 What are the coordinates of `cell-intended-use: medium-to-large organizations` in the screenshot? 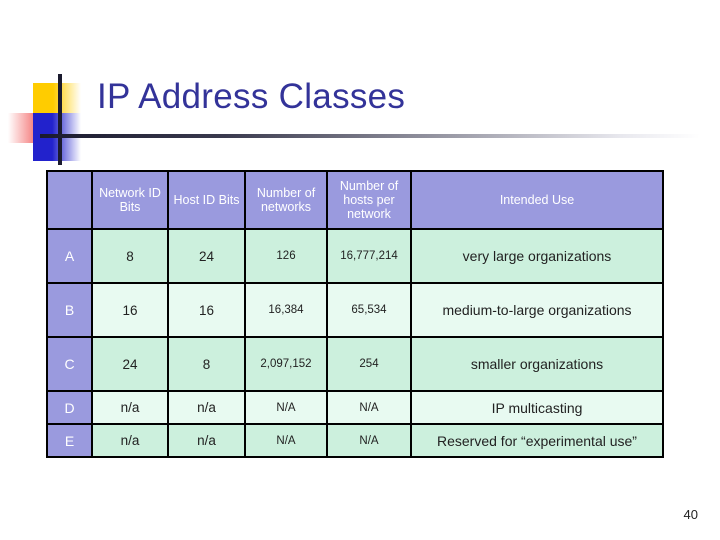 It's located at (537, 310).